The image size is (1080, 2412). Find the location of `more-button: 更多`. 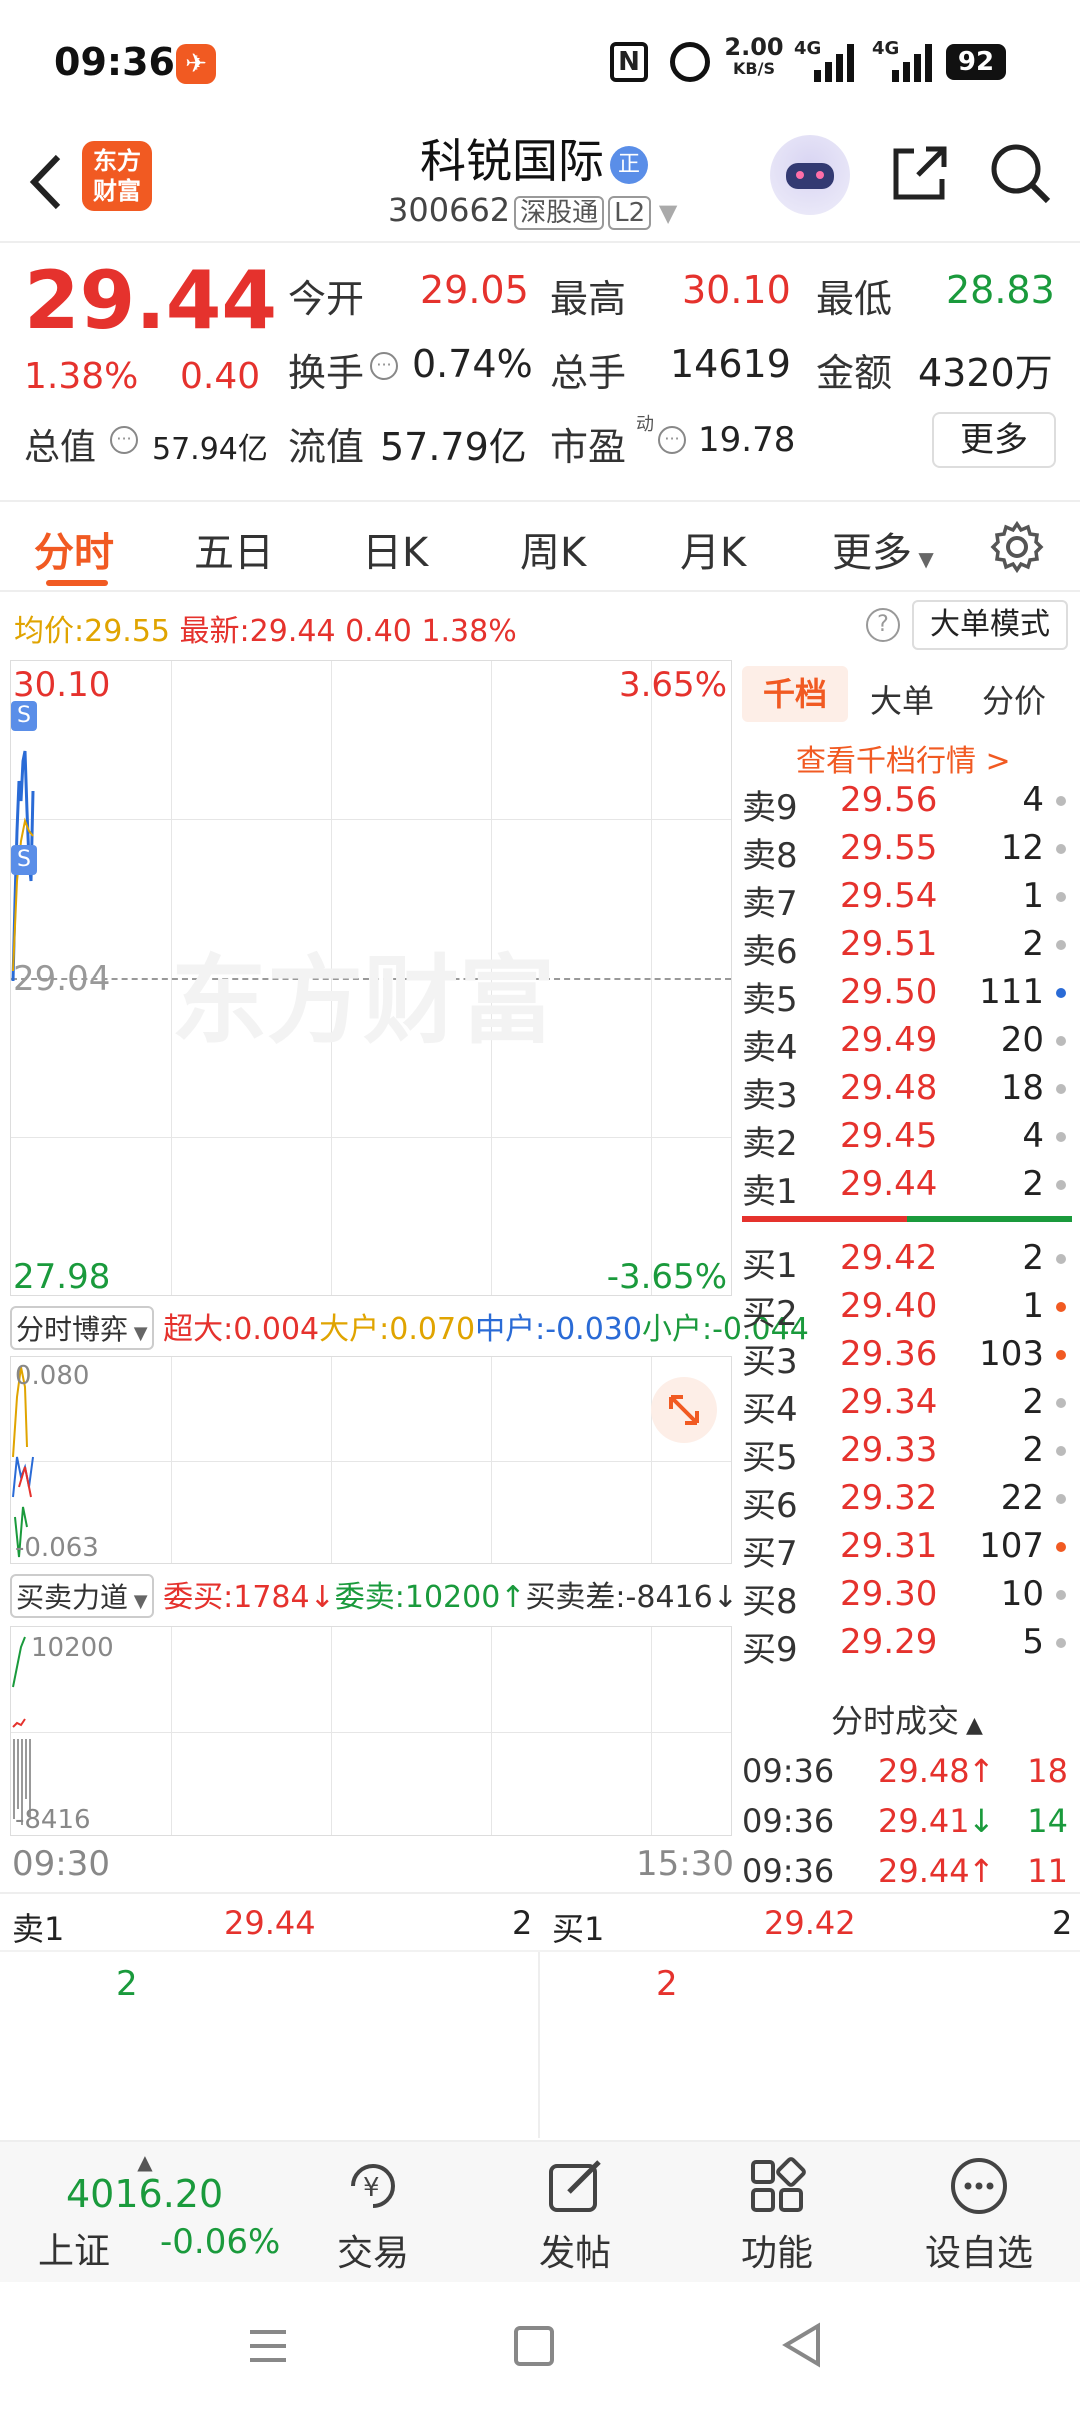

more-button: 更多 is located at coordinates (994, 440).